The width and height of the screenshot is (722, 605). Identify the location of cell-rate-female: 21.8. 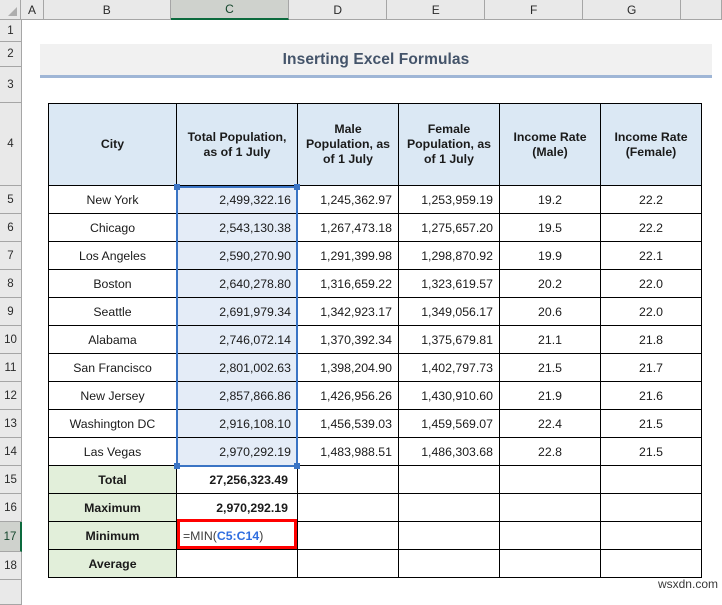
(651, 339).